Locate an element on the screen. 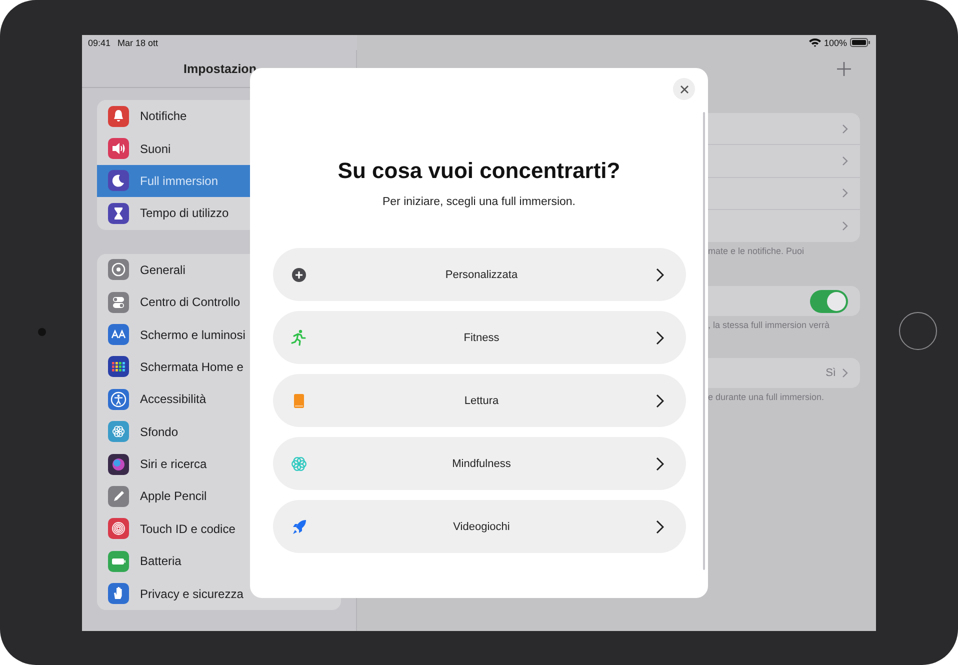  wifi-icon is located at coordinates (814, 42).